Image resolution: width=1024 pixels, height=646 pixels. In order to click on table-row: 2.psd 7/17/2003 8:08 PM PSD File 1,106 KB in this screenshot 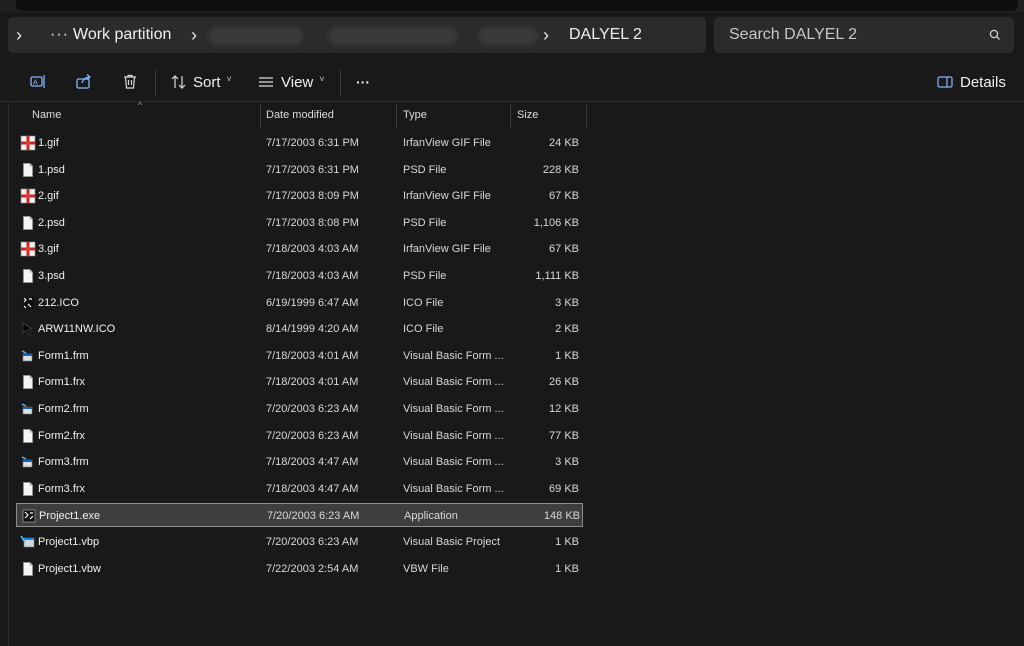, I will do `click(299, 223)`.